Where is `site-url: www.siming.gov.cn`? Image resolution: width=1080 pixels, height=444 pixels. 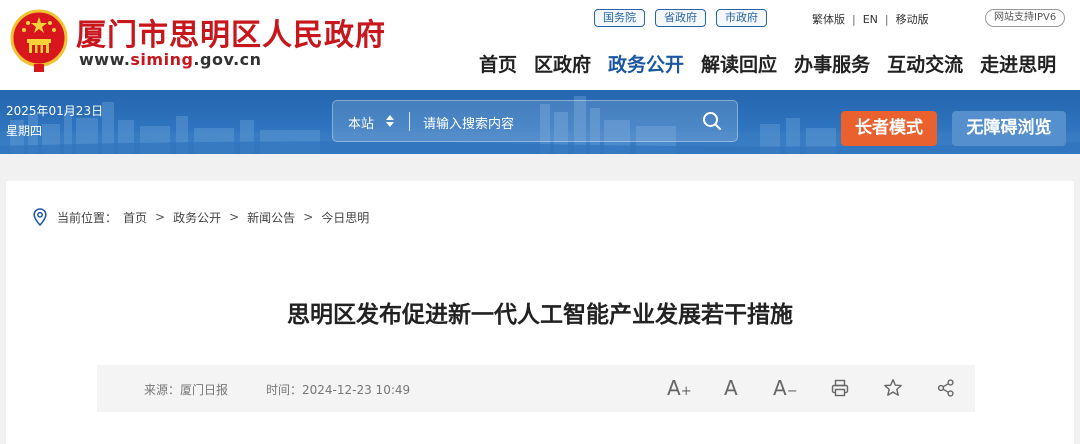 site-url: www.siming.gov.cn is located at coordinates (170, 59).